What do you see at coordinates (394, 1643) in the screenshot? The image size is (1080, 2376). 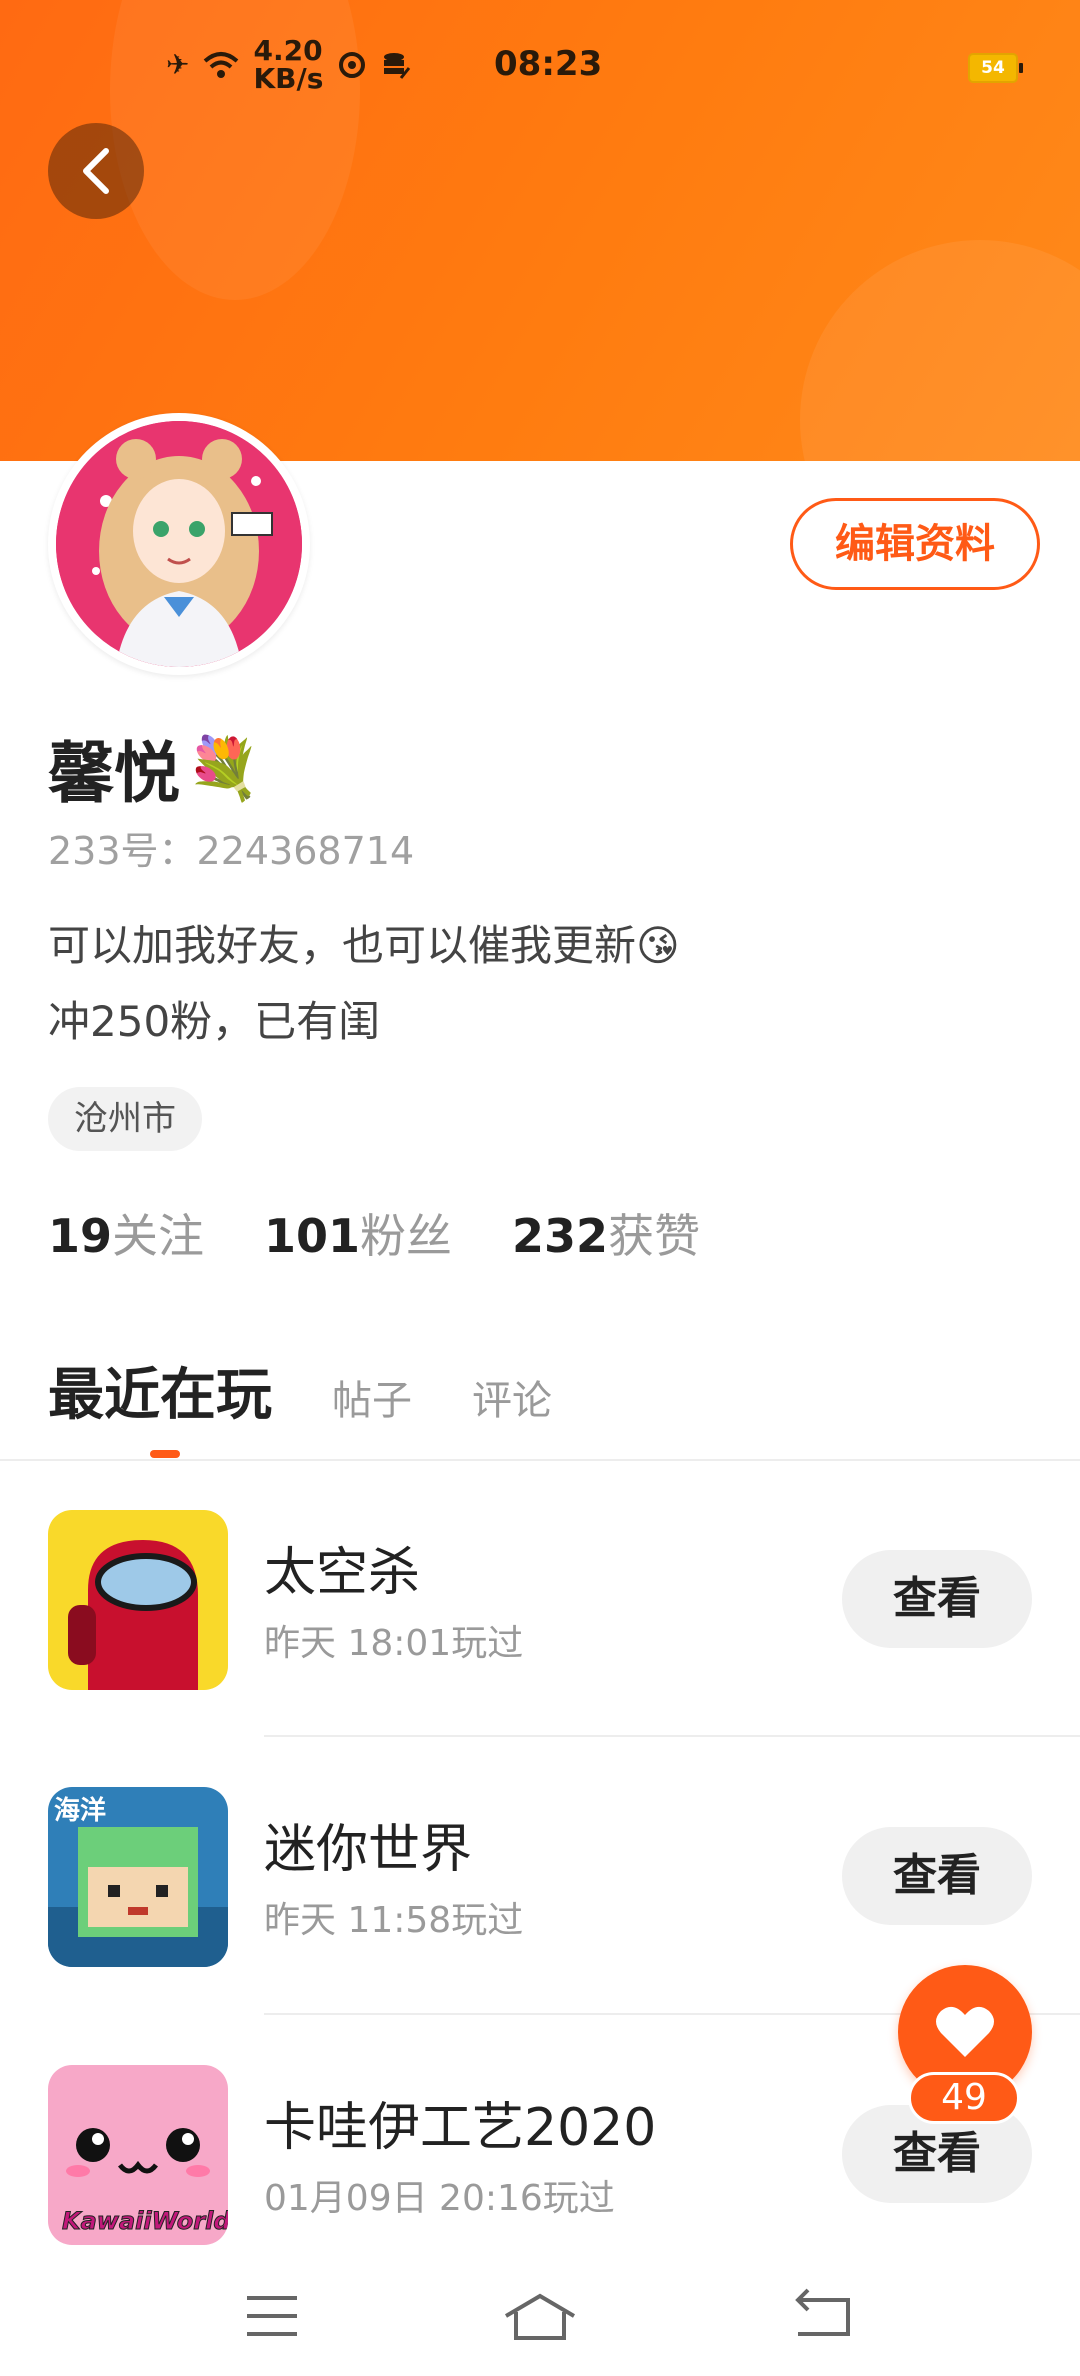 I see `game-played-time: 昨天 18:01玩过` at bounding box center [394, 1643].